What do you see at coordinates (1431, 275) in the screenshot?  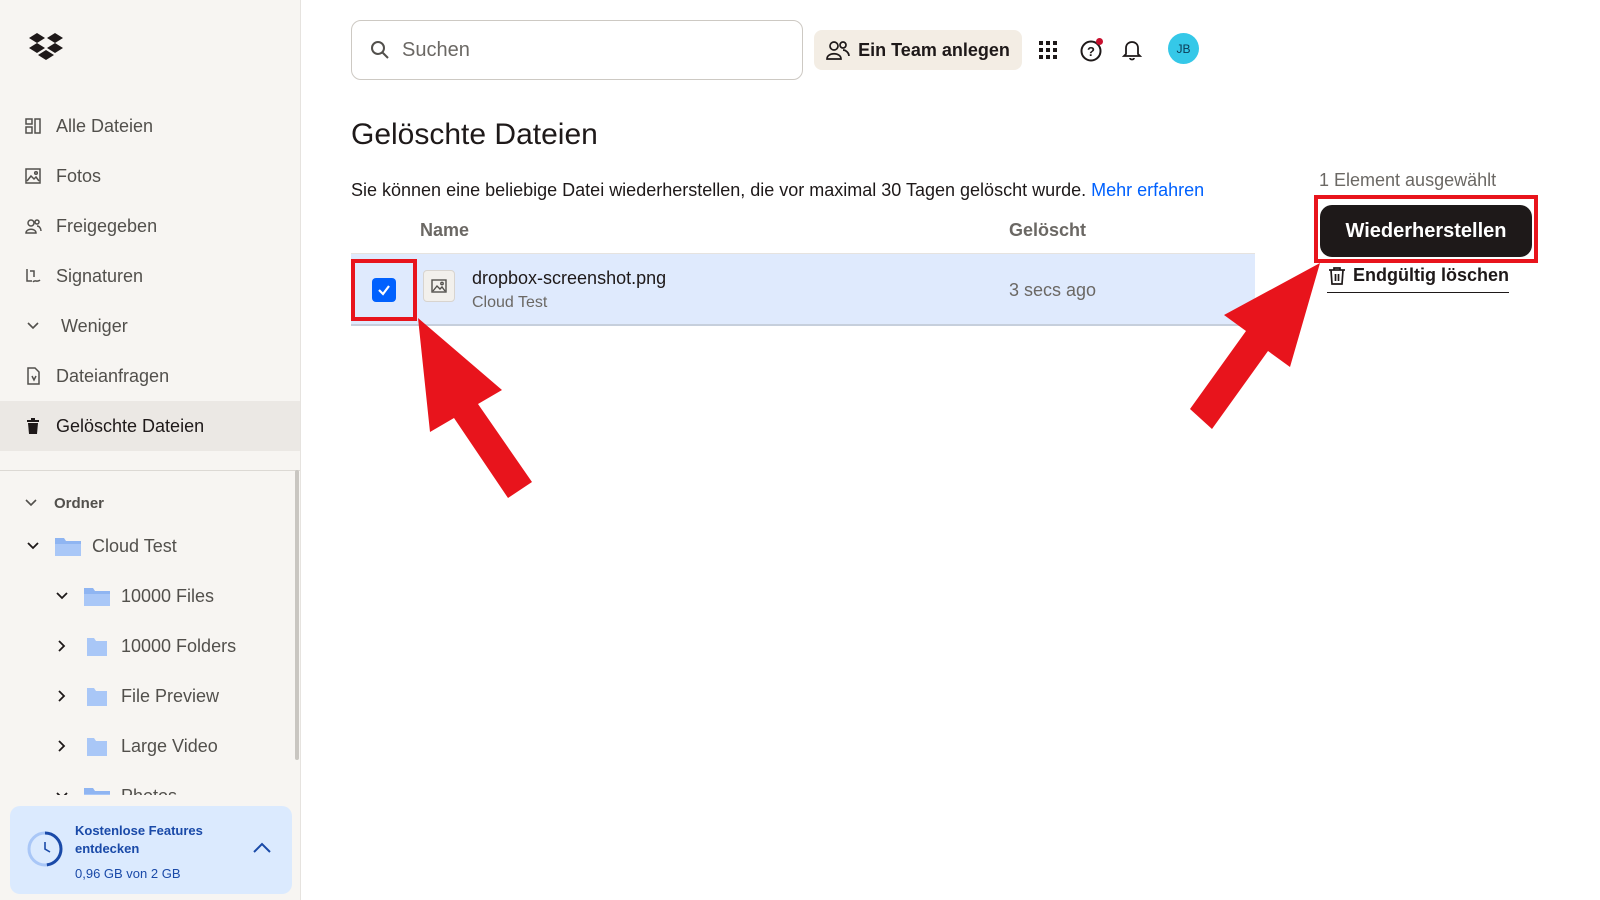 I see `delete-permanently-label: Endgültig löschen` at bounding box center [1431, 275].